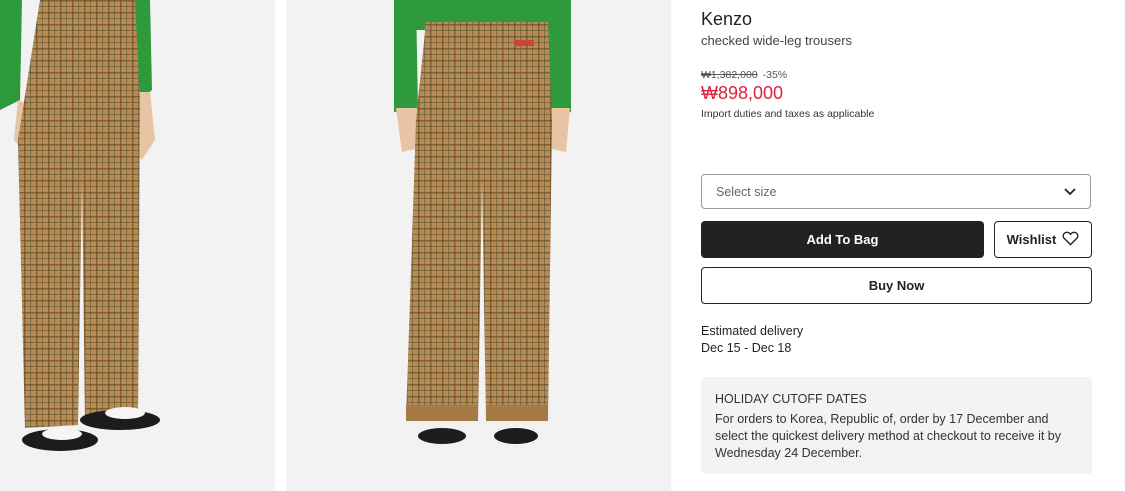 Image resolution: width=1125 pixels, height=491 pixels. What do you see at coordinates (729, 75) in the screenshot?
I see `original-price: ₩1,382,000` at bounding box center [729, 75].